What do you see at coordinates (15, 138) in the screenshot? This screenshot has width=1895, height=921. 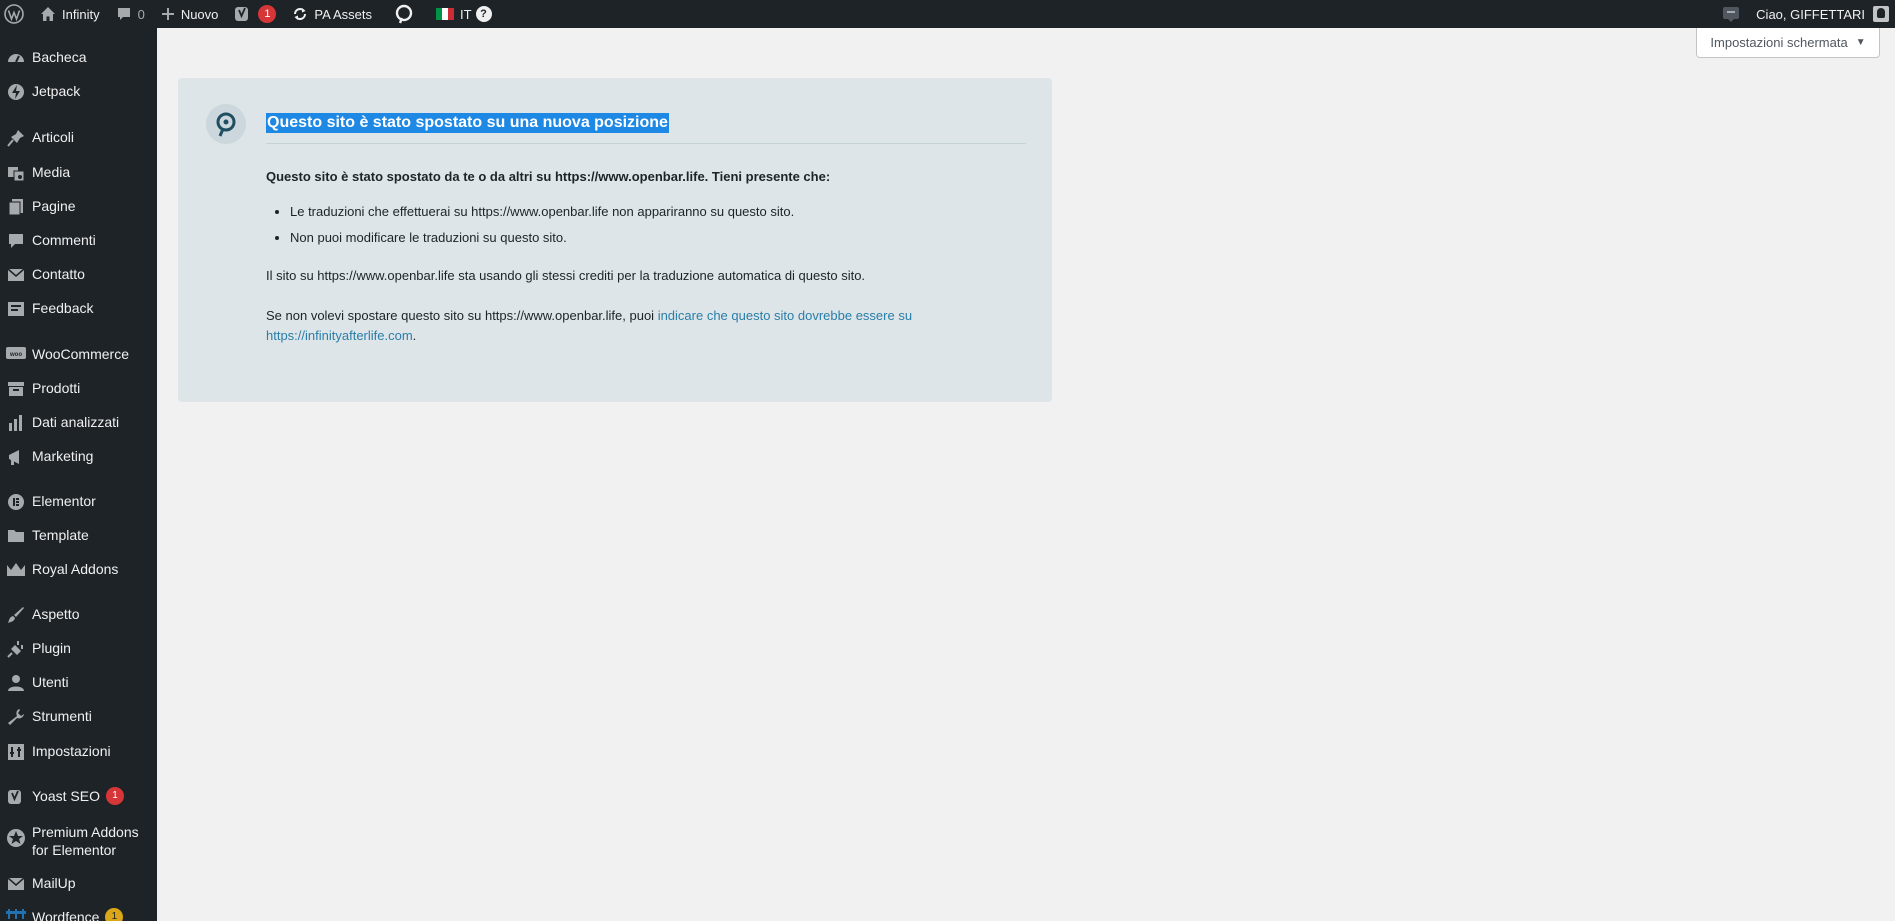 I see `pin-icon` at bounding box center [15, 138].